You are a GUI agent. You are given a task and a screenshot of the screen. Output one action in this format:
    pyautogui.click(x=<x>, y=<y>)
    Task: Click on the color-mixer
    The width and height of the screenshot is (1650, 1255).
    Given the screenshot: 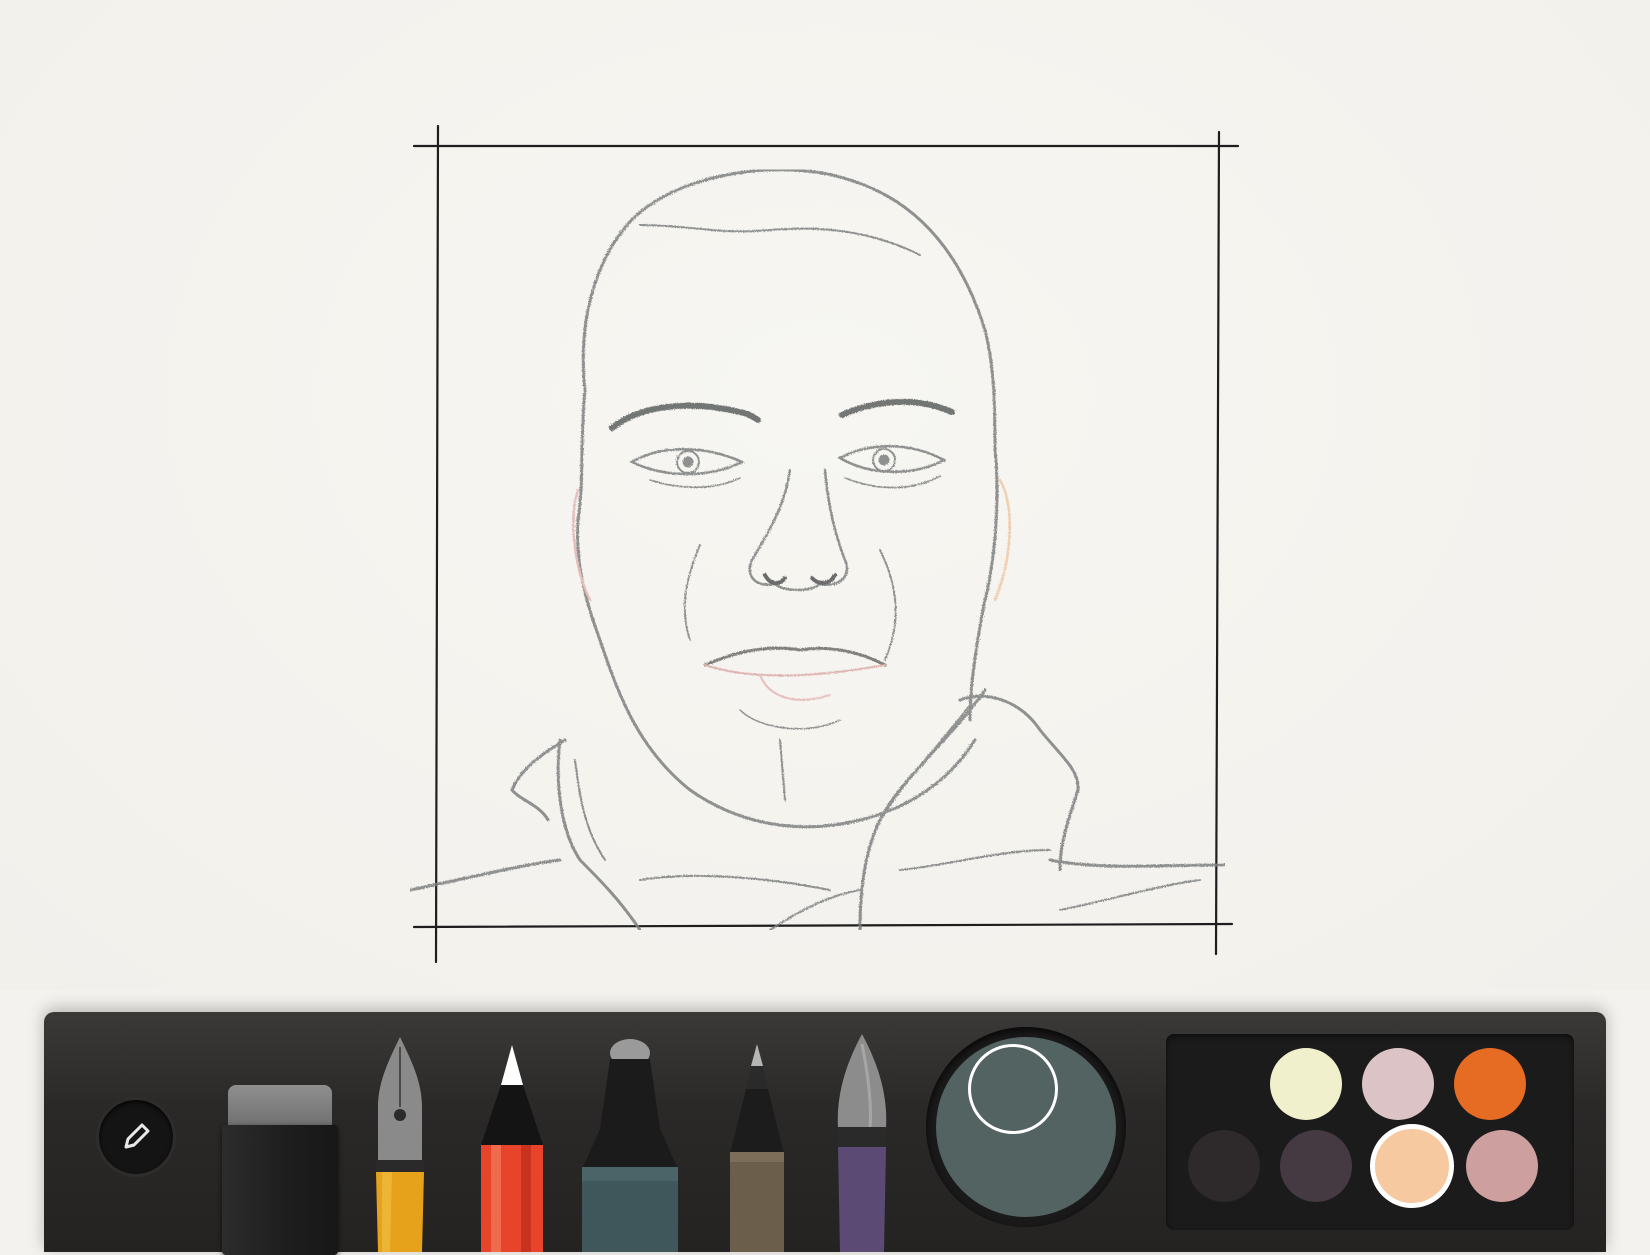 What is the action you would take?
    pyautogui.click(x=1026, y=1127)
    